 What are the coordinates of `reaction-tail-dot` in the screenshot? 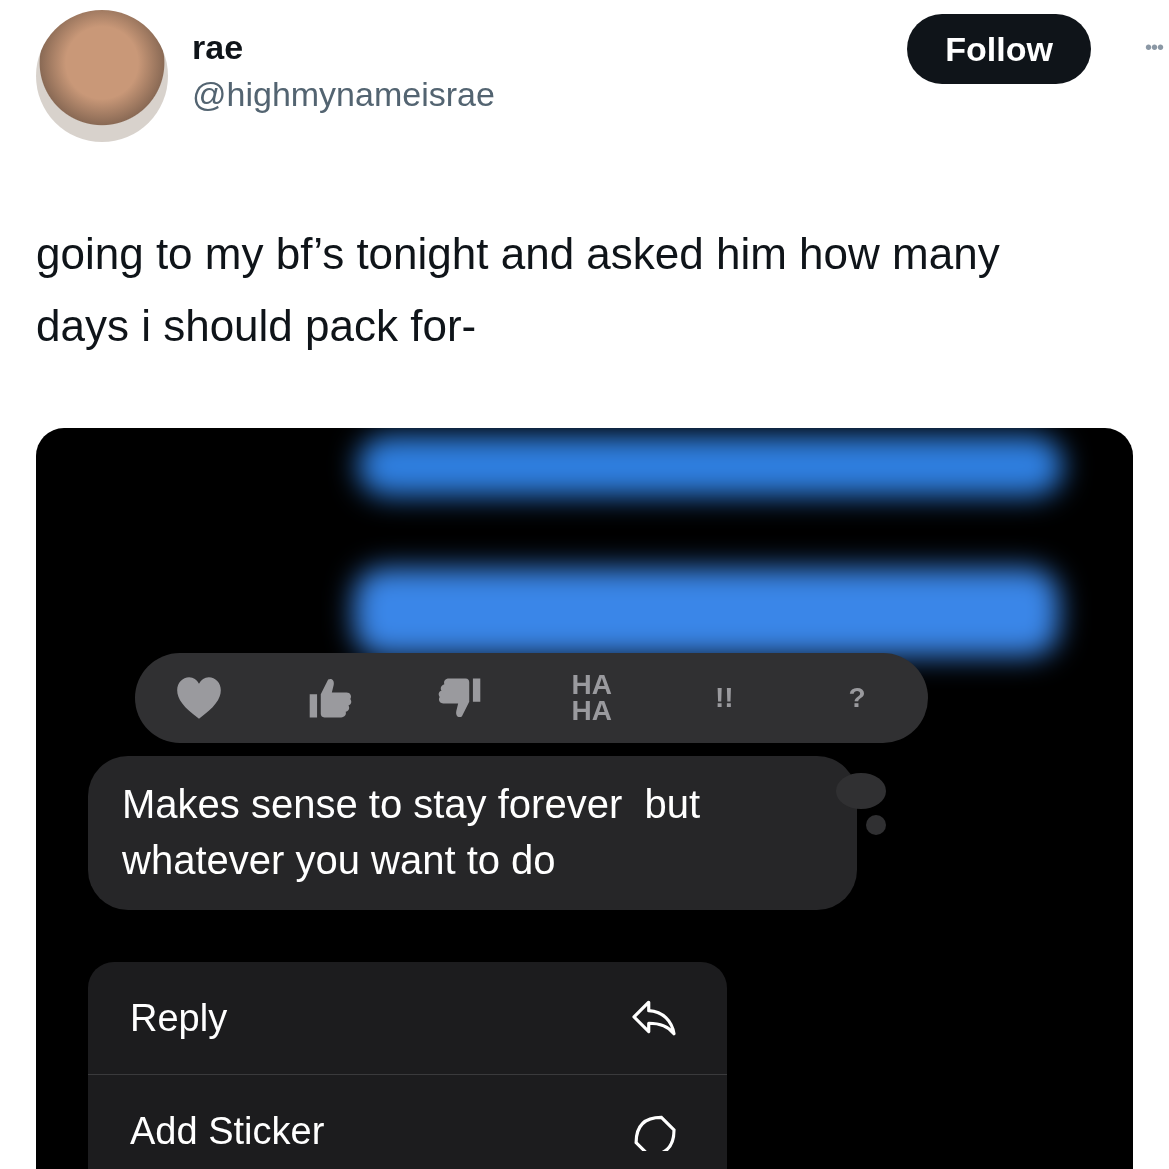 It's located at (876, 825).